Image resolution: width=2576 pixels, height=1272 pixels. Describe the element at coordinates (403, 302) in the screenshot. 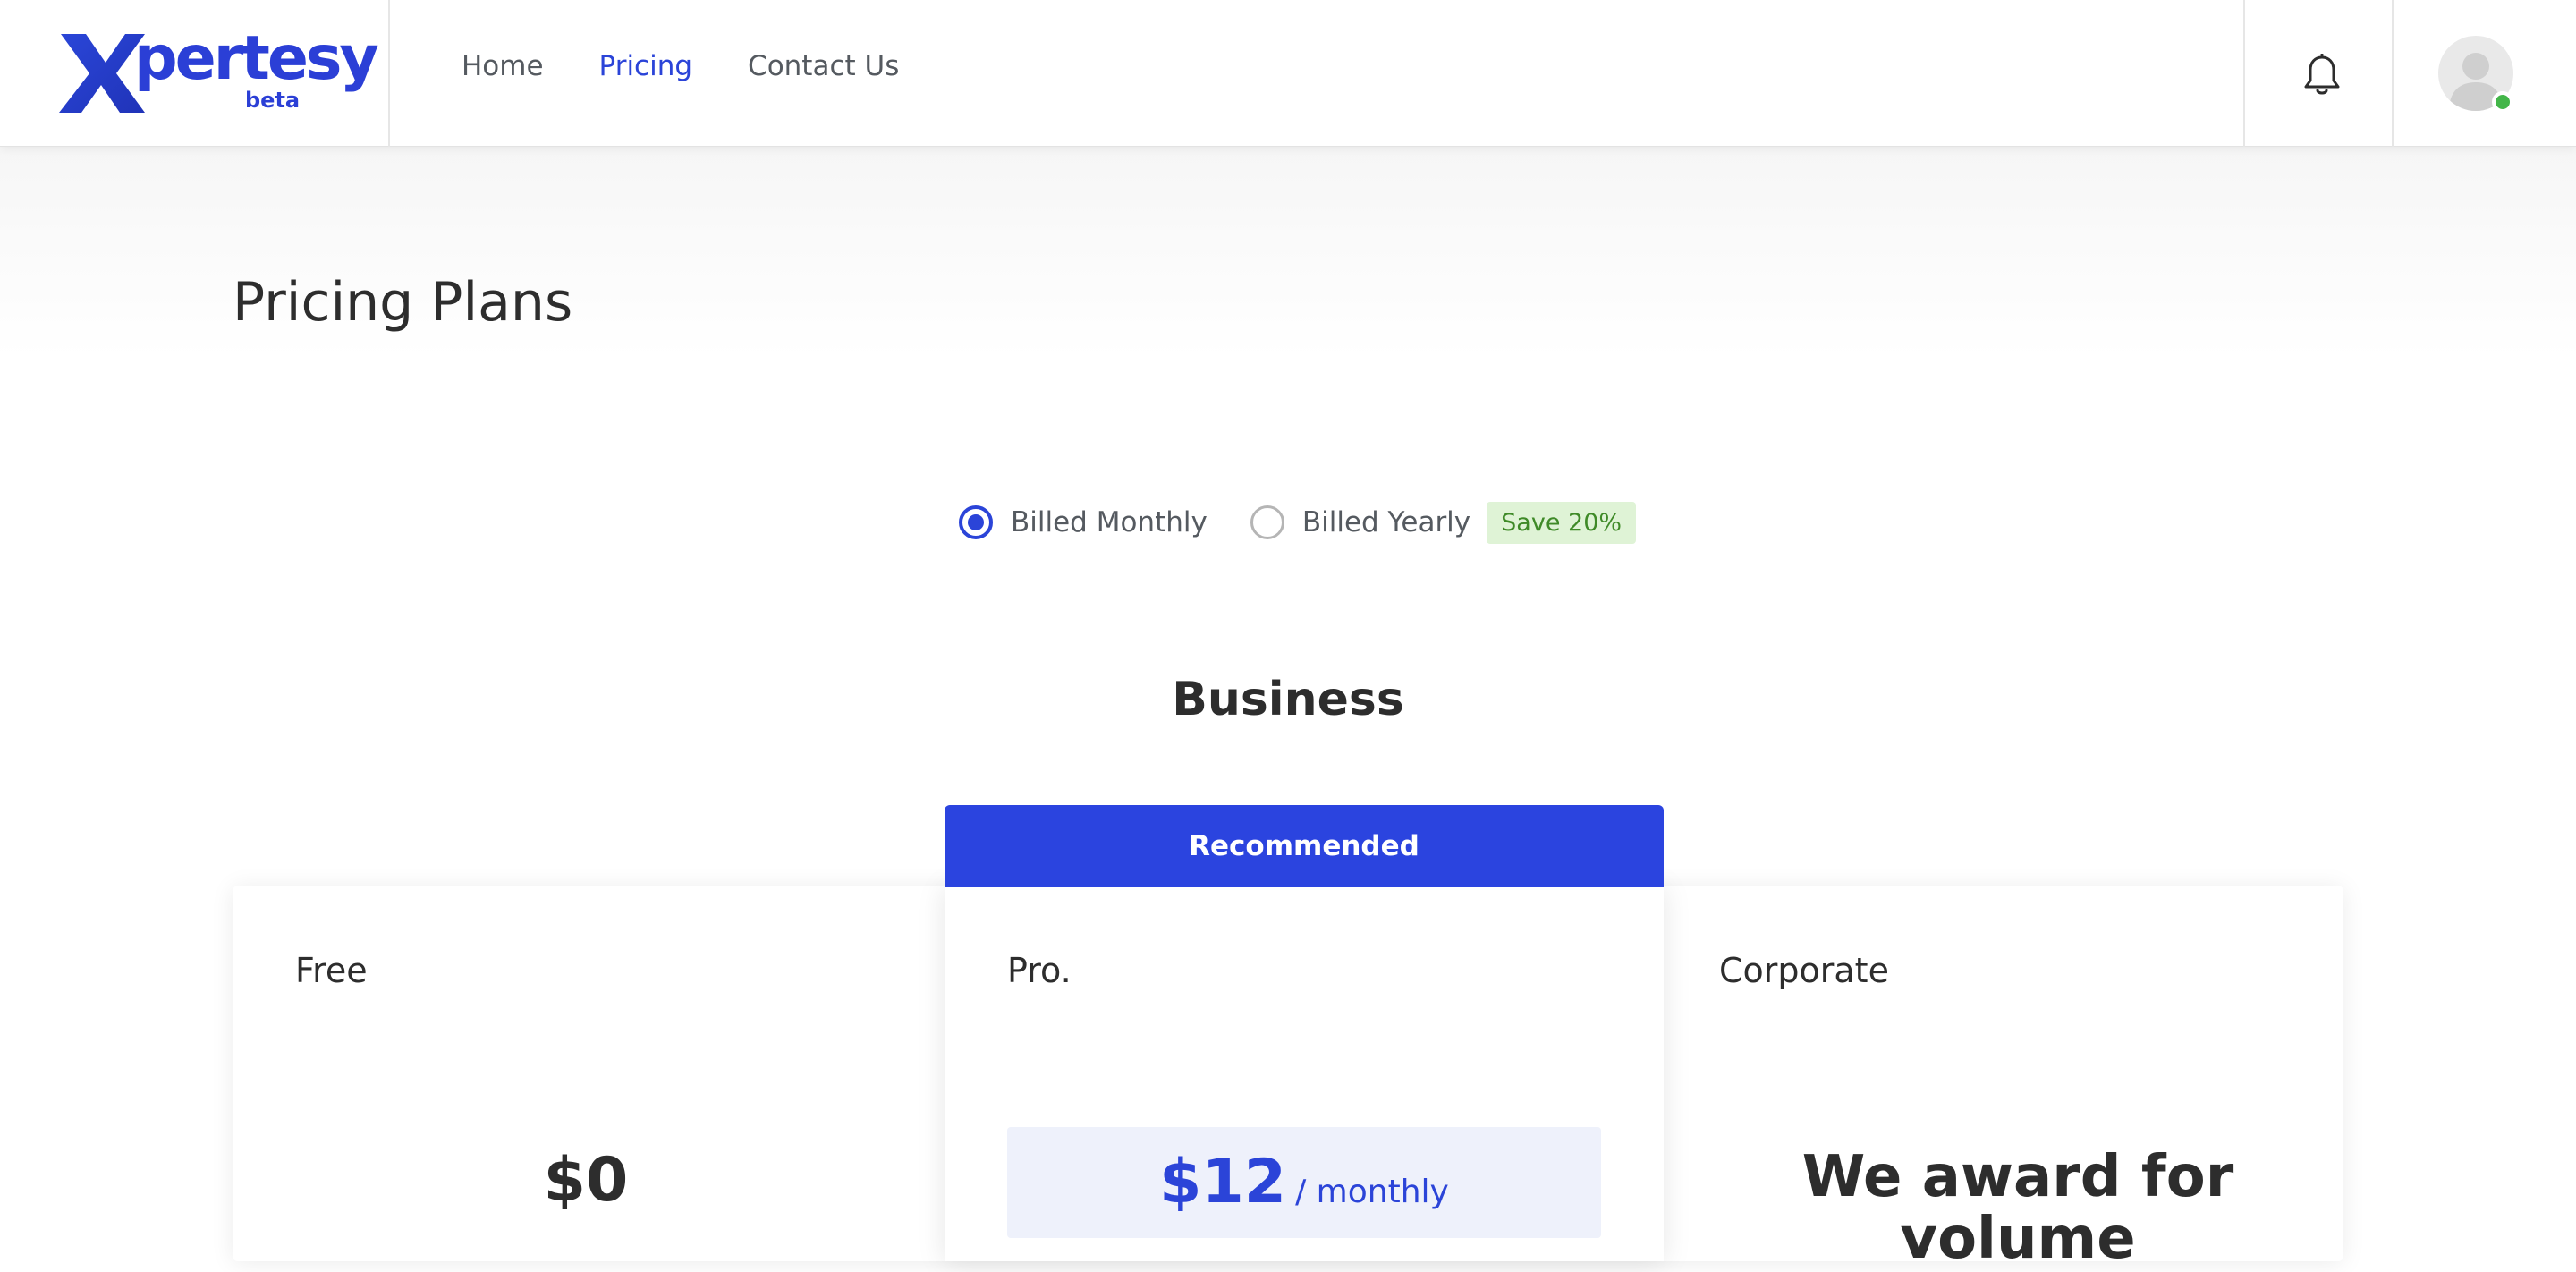

I see `page-title: Pricing Plans` at that location.